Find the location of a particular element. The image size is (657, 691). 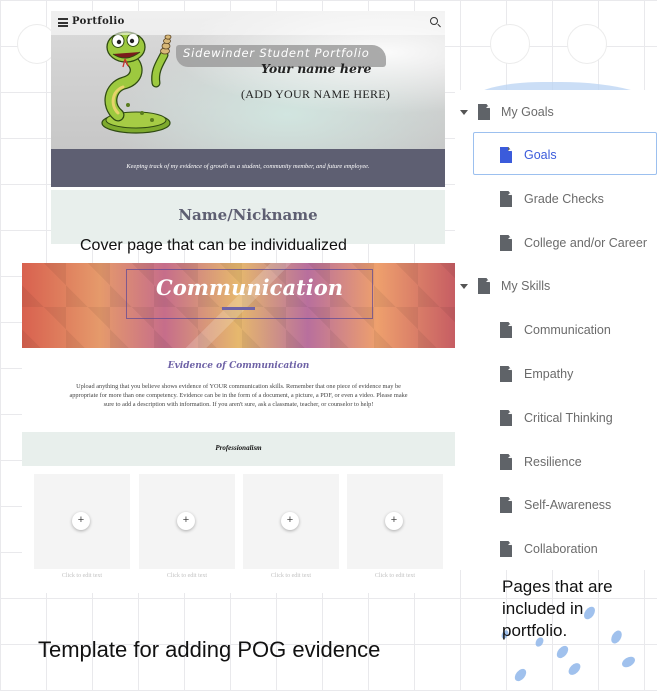

nav-label: Communication is located at coordinates (567, 330).